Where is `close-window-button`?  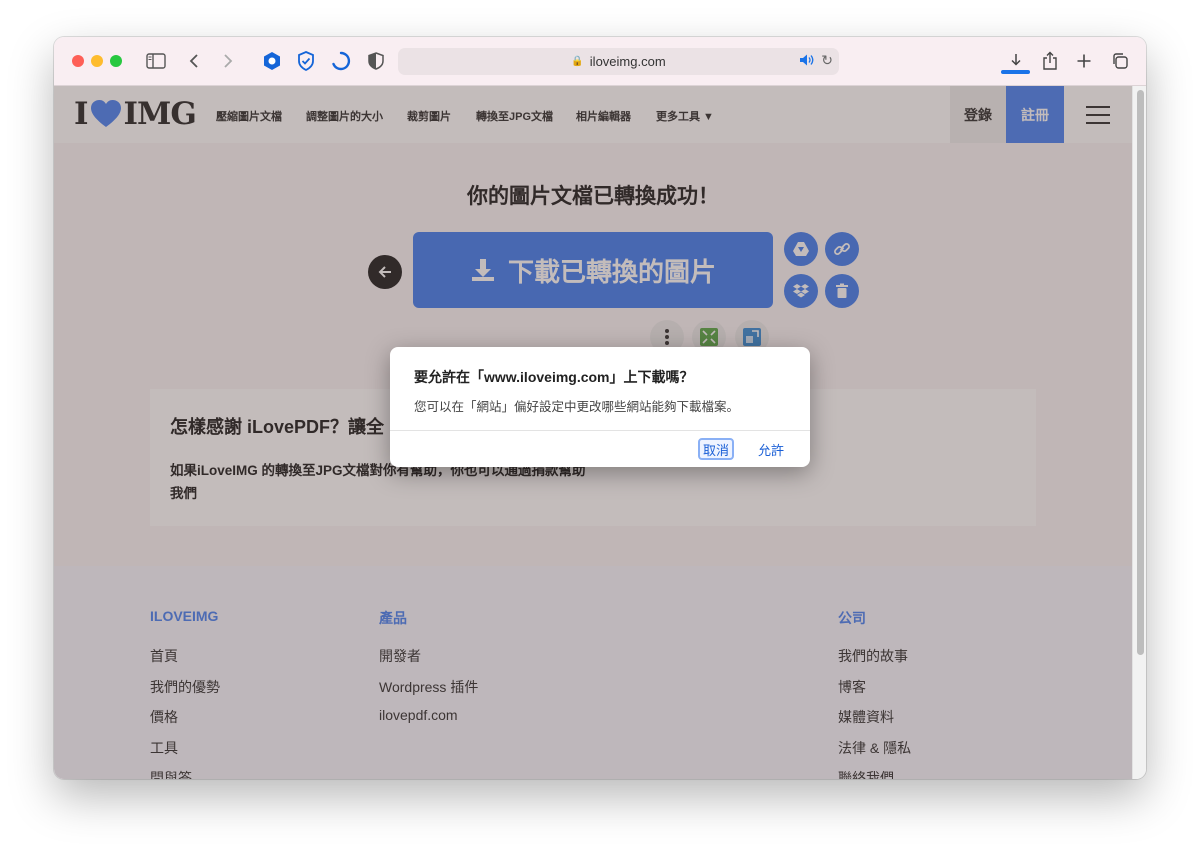 close-window-button is located at coordinates (78, 61).